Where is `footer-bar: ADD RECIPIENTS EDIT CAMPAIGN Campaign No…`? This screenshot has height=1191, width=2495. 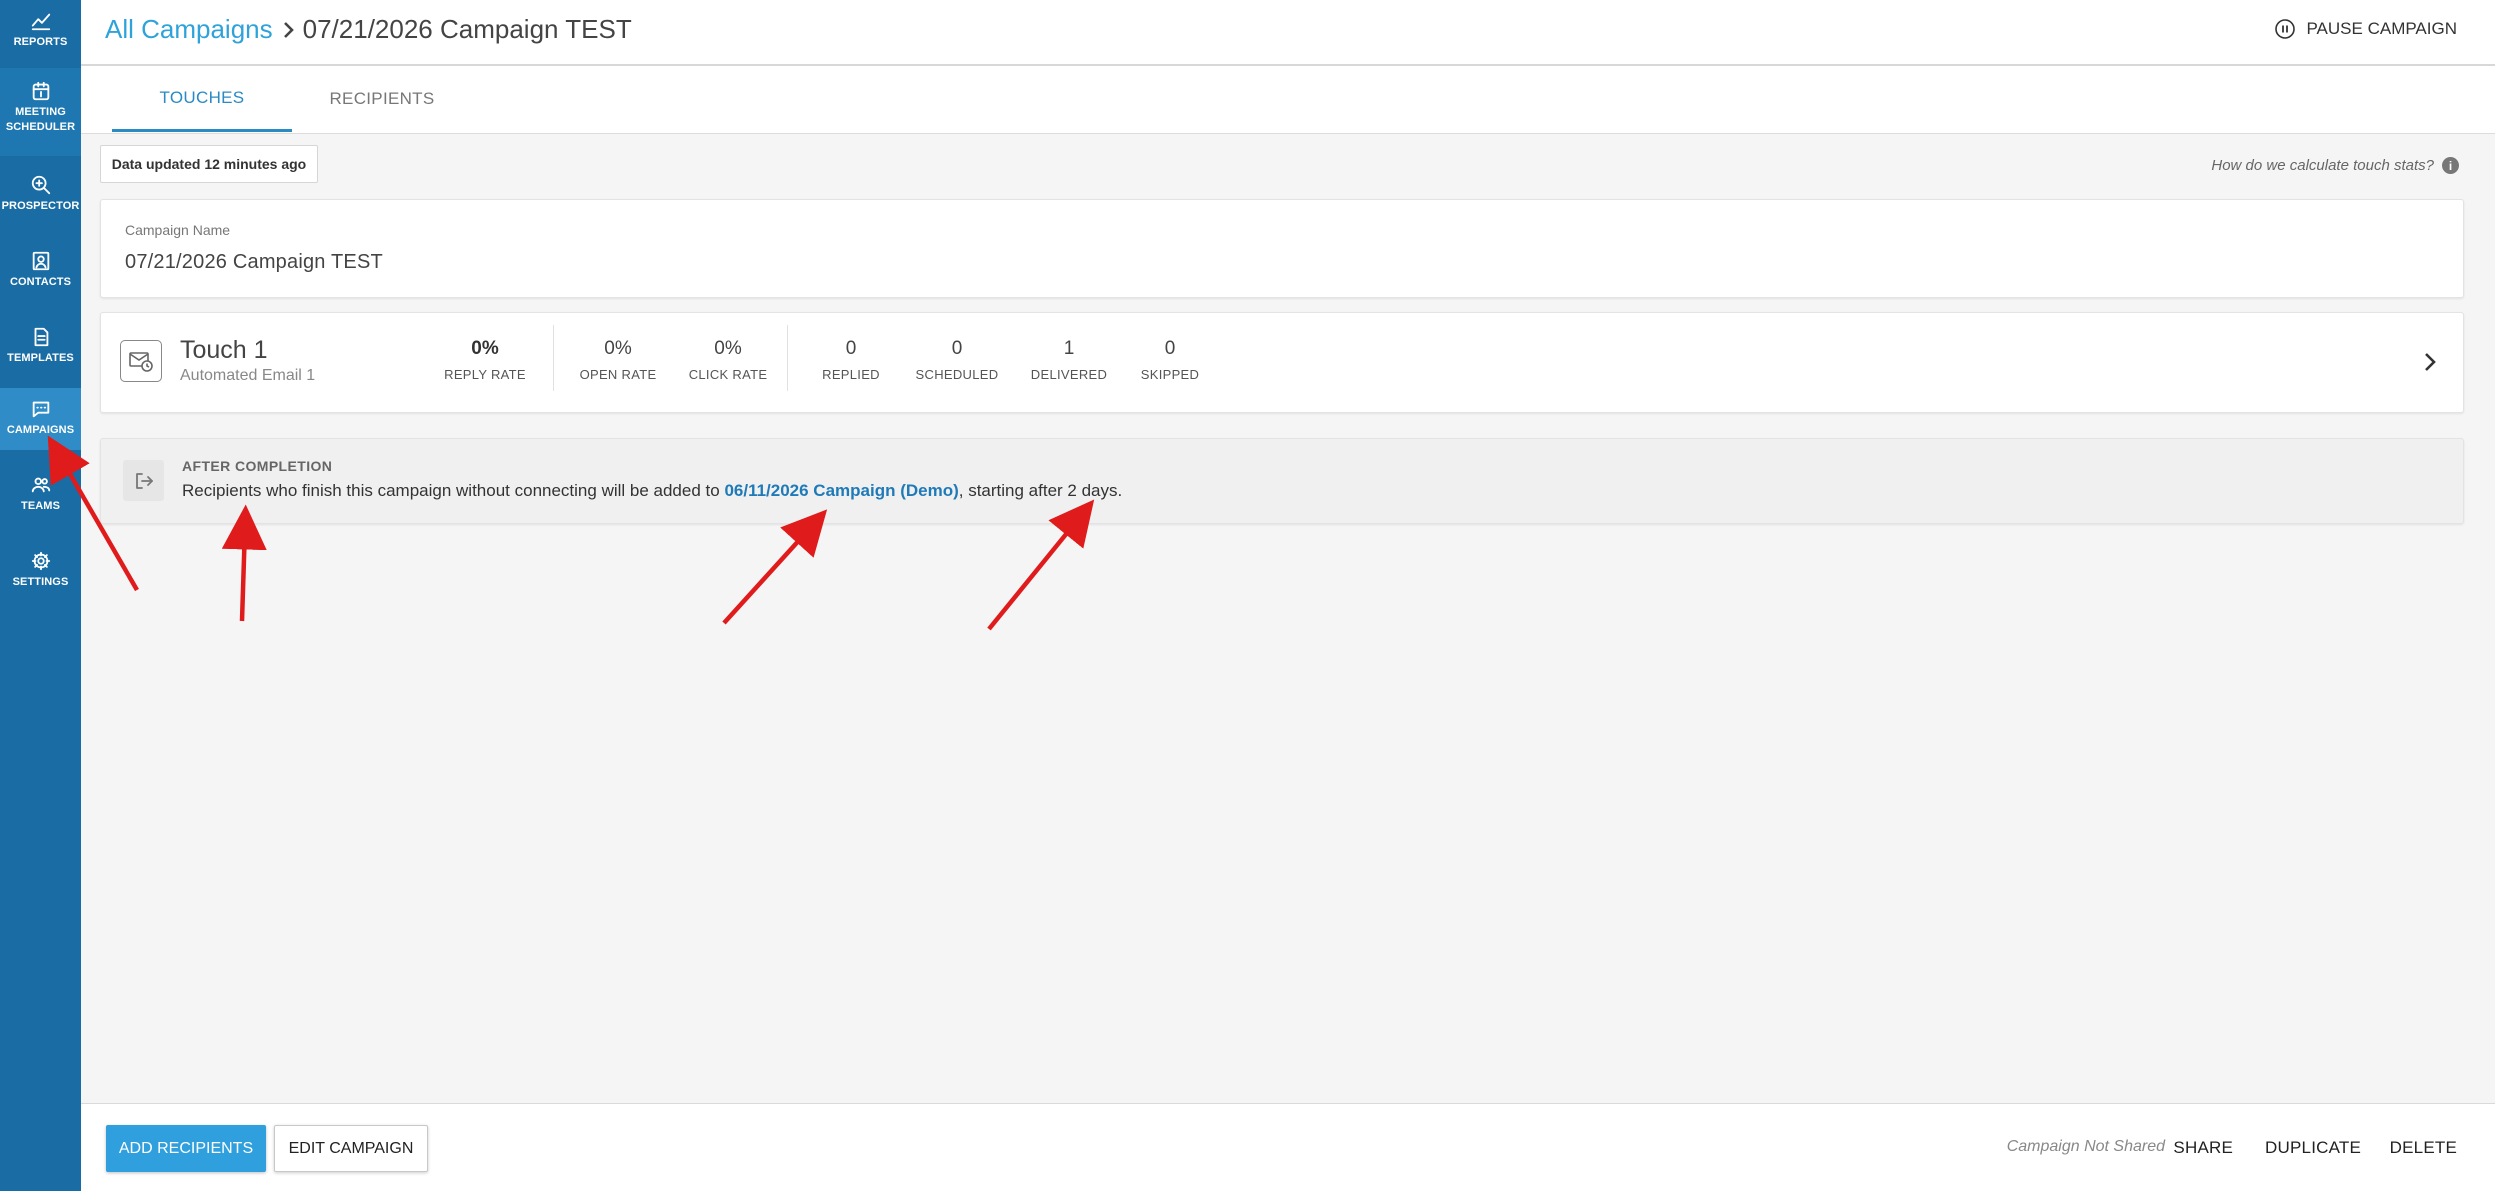 footer-bar: ADD RECIPIENTS EDIT CAMPAIGN Campaign No… is located at coordinates (1288, 1147).